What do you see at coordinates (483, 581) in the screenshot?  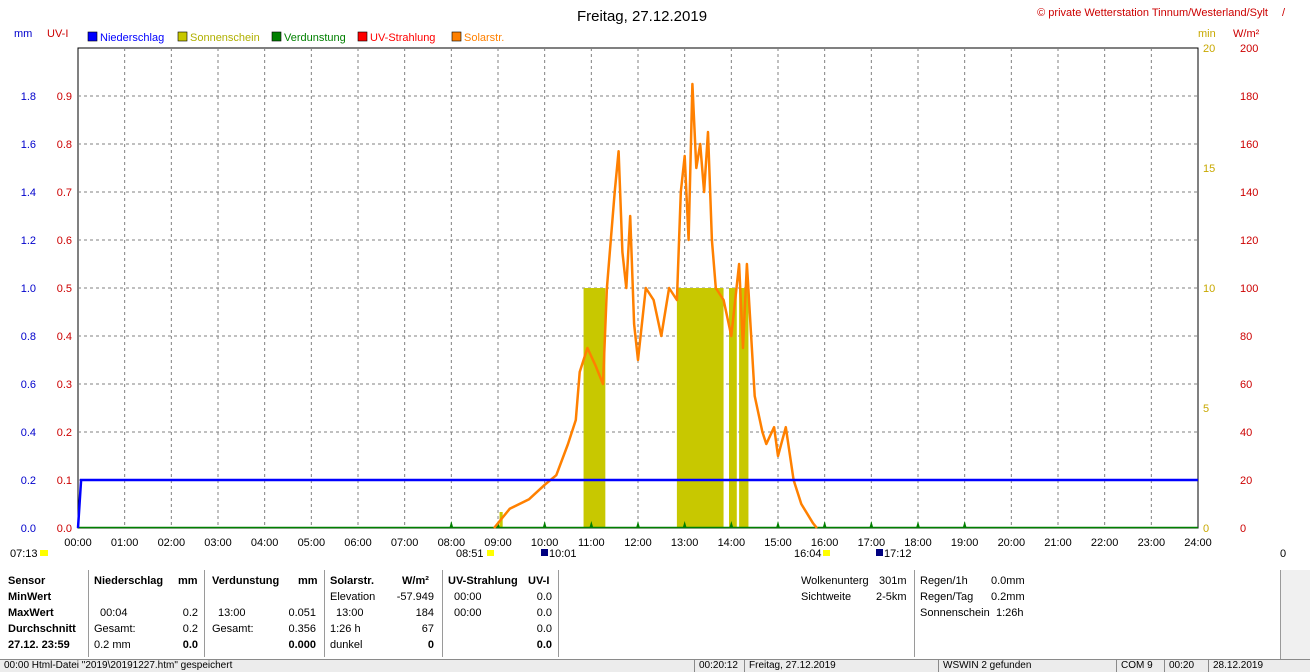 I see `uv-title: UV-Strahlung` at bounding box center [483, 581].